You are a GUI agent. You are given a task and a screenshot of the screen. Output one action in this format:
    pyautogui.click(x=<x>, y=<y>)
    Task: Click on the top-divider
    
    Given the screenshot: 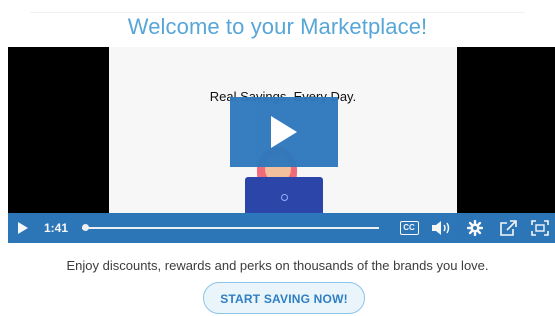 What is the action you would take?
    pyautogui.click(x=277, y=12)
    